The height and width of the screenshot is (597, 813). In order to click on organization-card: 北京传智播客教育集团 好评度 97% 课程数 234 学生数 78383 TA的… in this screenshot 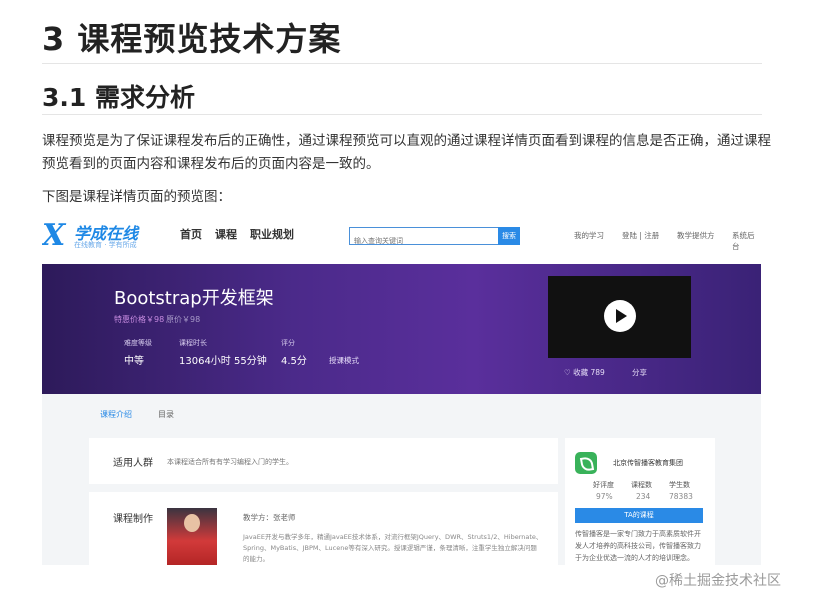, I will do `click(640, 501)`.